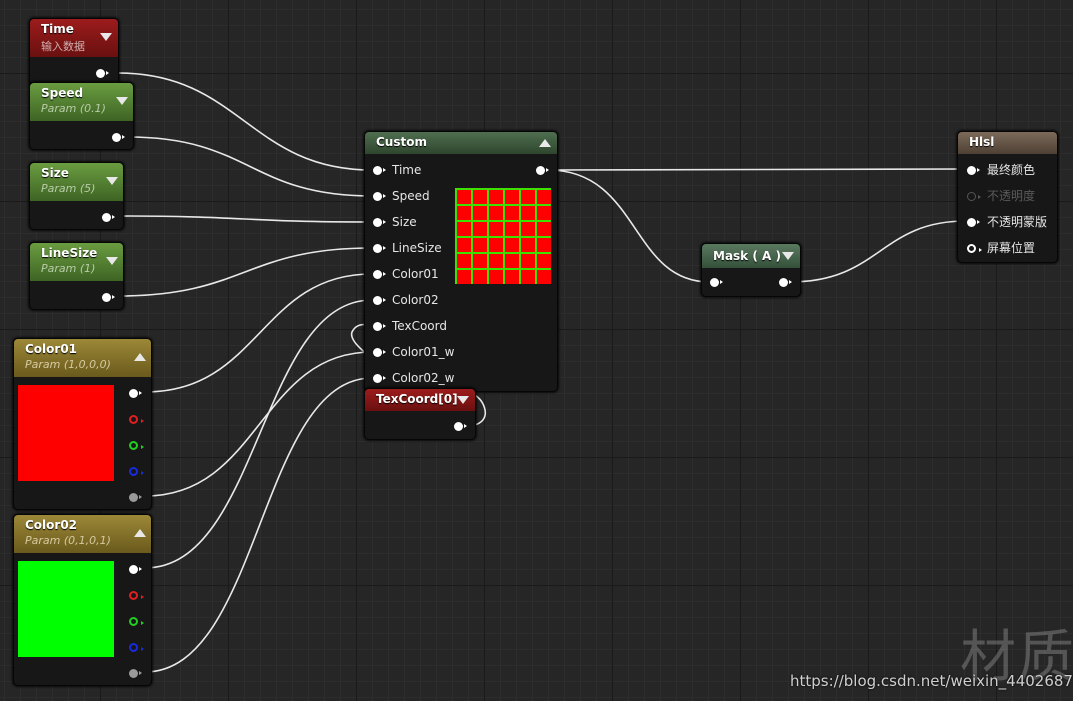 The image size is (1073, 701). I want to click on color02-g-pin, so click(136, 621).